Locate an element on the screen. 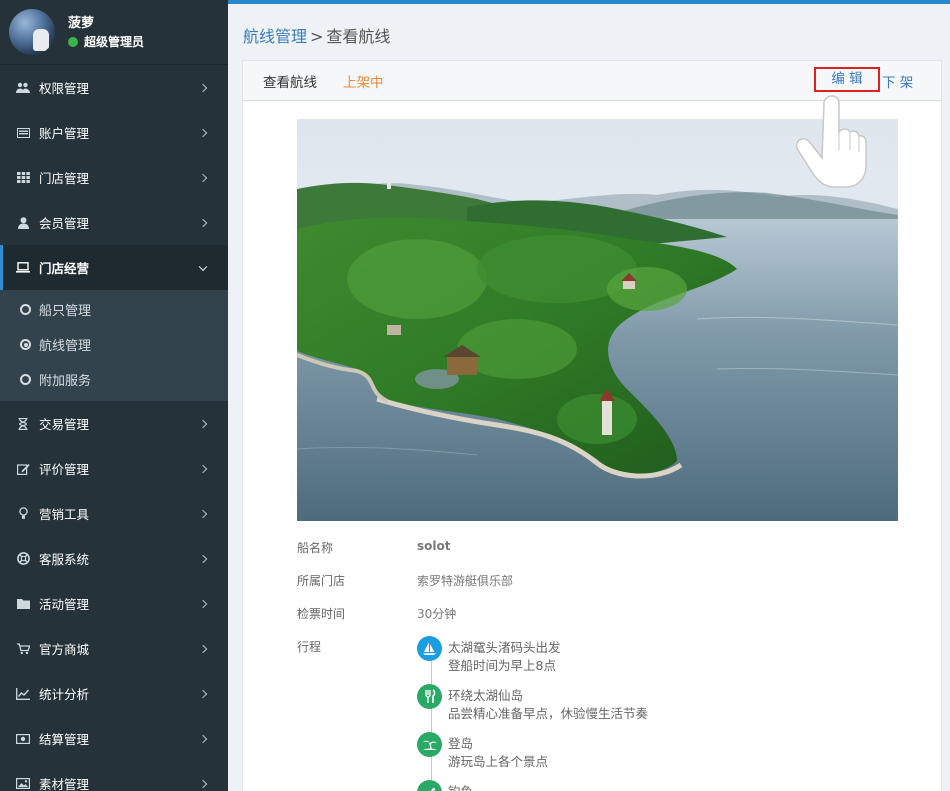 This screenshot has height=791, width=950. itinerary-step-title: 钓鱼 is located at coordinates (460, 786).